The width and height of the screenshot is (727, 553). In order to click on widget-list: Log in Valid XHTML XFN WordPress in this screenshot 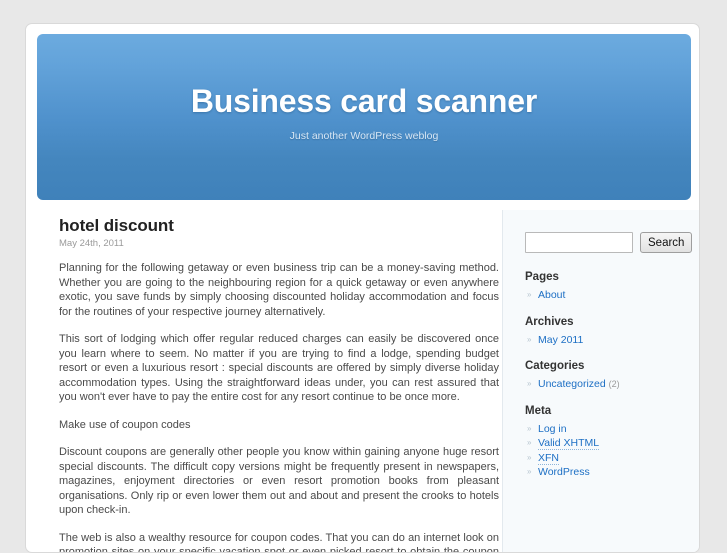, I will do `click(612, 451)`.